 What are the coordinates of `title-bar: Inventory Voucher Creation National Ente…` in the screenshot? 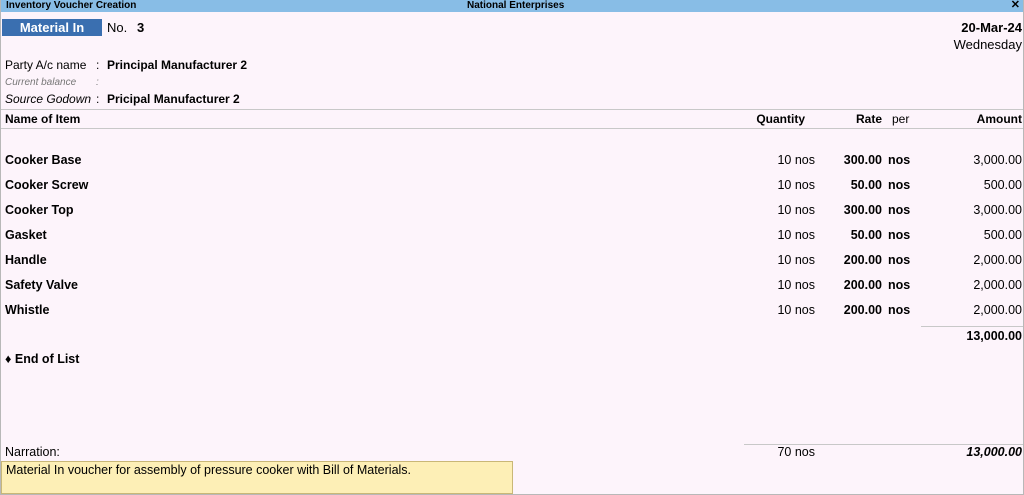 It's located at (512, 6).